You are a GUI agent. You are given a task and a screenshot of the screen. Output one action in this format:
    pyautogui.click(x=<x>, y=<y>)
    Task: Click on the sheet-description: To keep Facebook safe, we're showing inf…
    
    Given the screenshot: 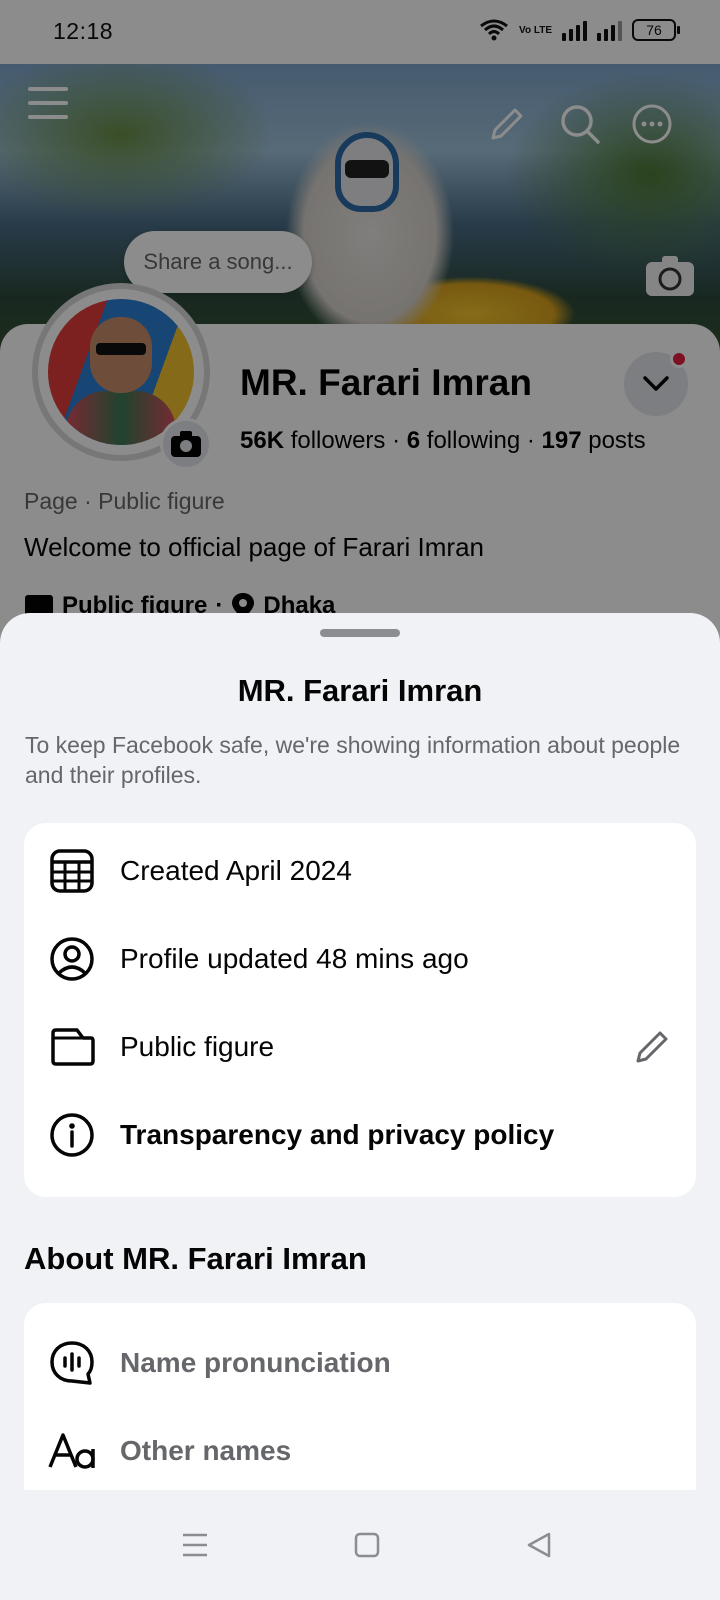 What is the action you would take?
    pyautogui.click(x=353, y=760)
    